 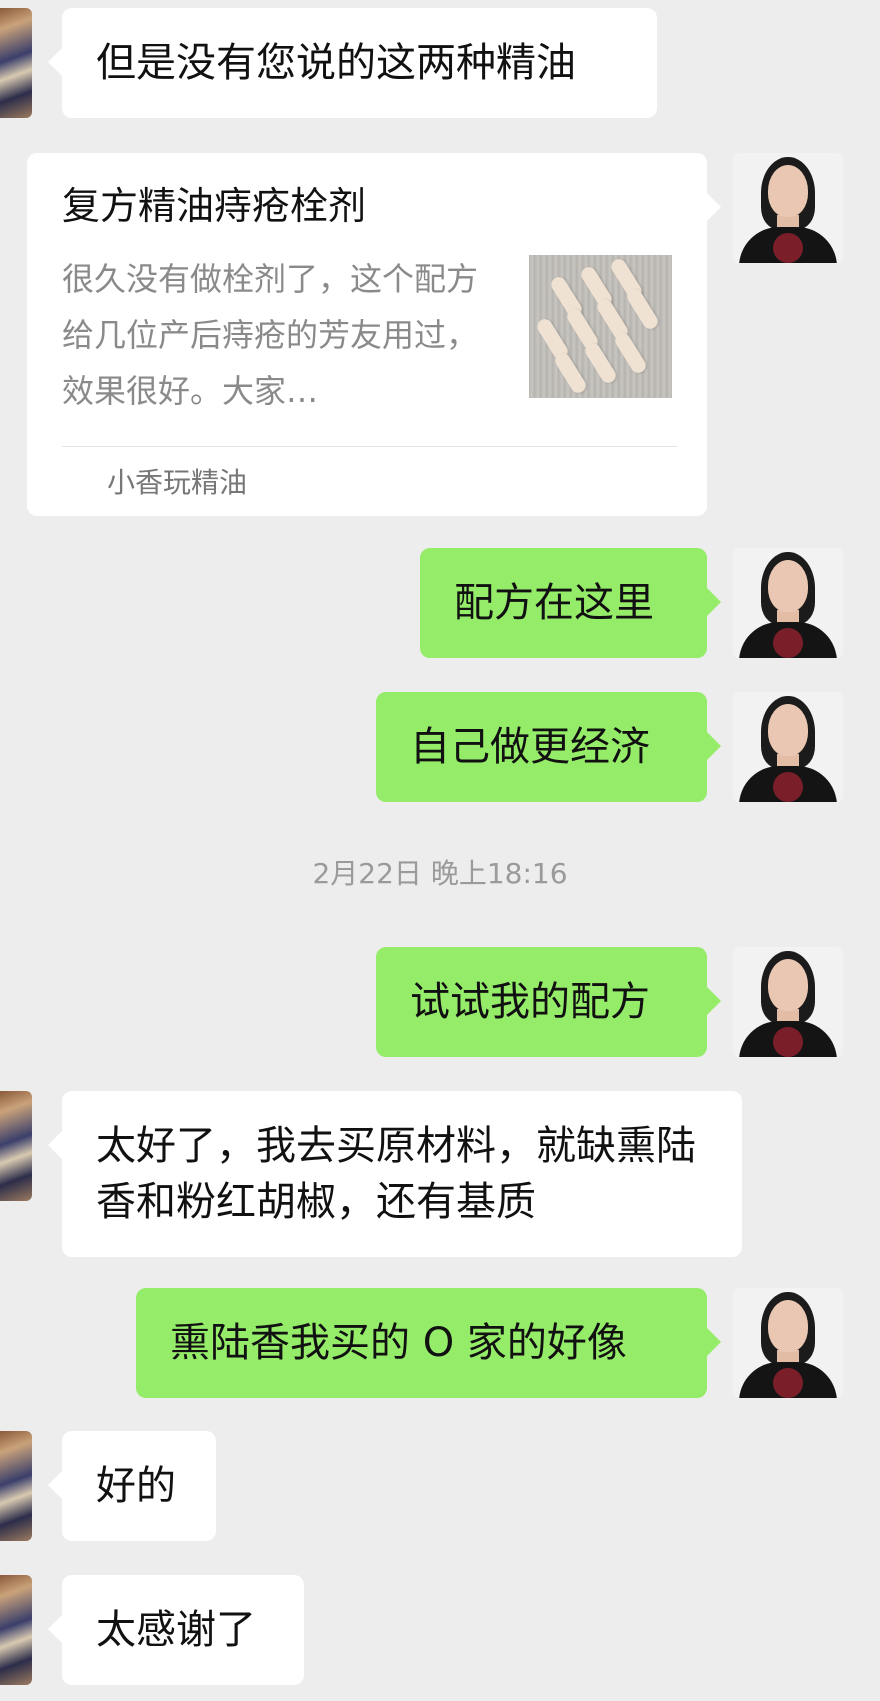 What do you see at coordinates (336, 63) in the screenshot?
I see `message-text: 但是没有您说的这两种精油` at bounding box center [336, 63].